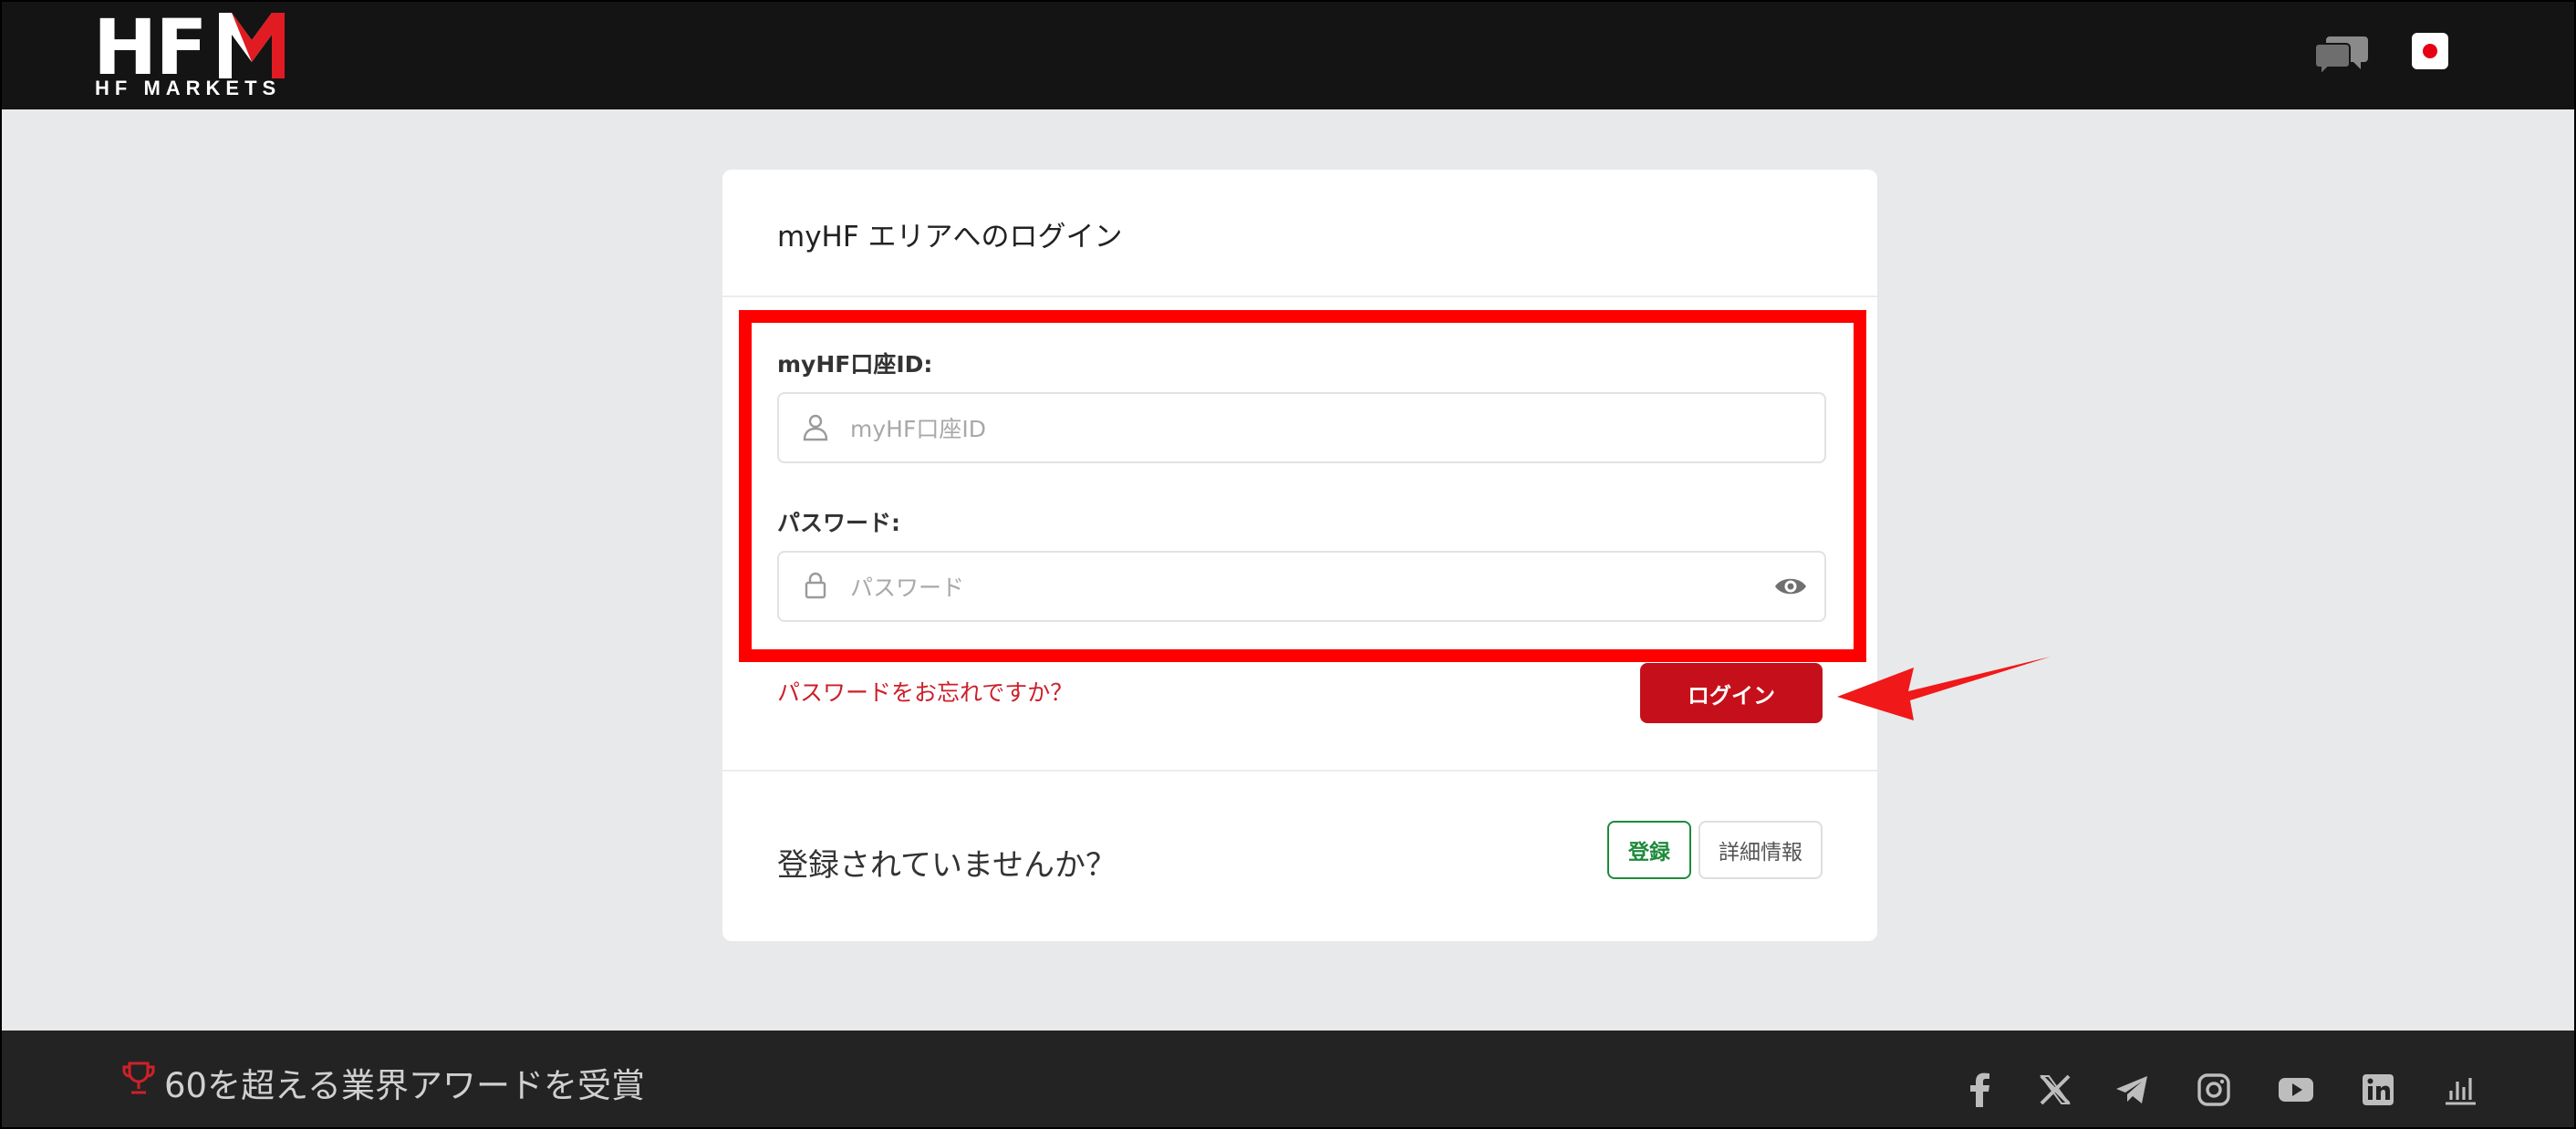  I want to click on password-field-container, so click(1302, 586).